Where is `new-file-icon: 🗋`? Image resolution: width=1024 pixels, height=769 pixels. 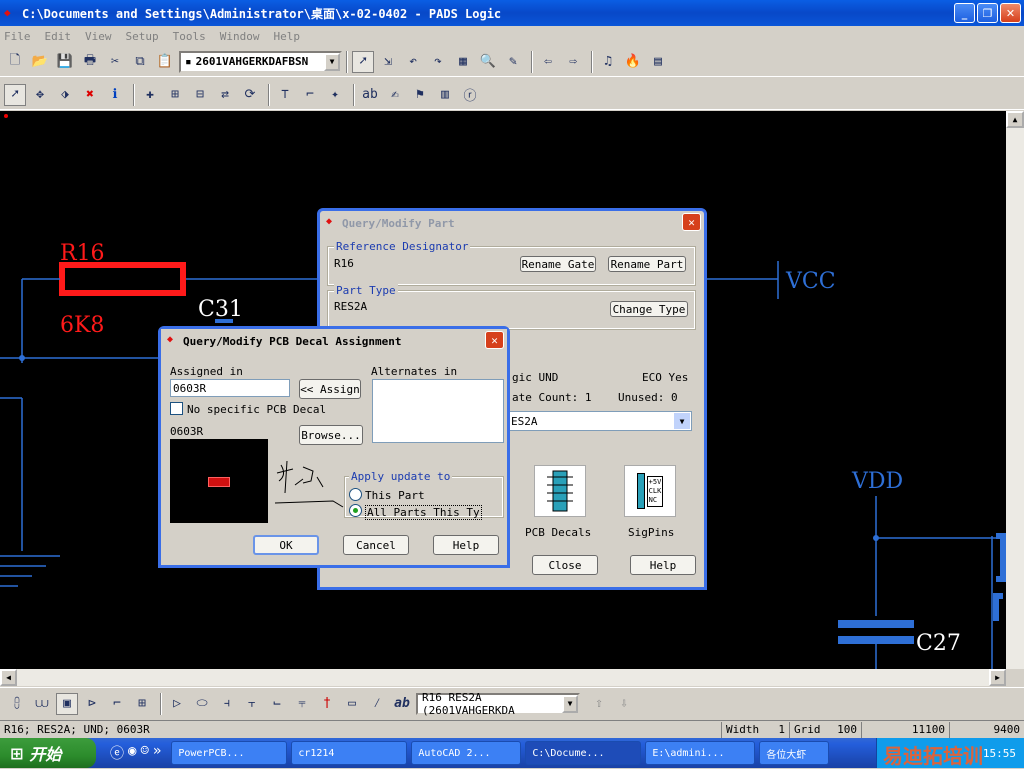 new-file-icon: 🗋 is located at coordinates (15, 62).